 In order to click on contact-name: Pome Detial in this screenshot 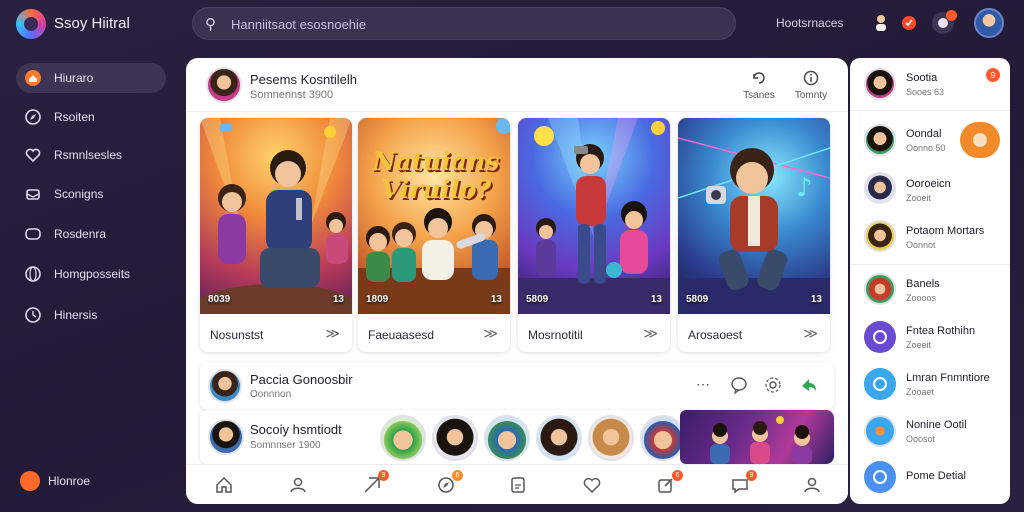, I will do `click(936, 476)`.